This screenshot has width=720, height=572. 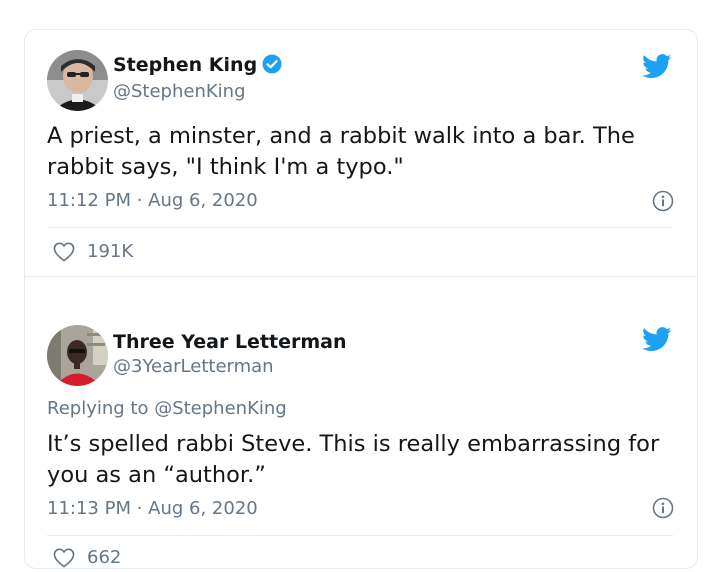 What do you see at coordinates (272, 64) in the screenshot?
I see `verified-badge-icon` at bounding box center [272, 64].